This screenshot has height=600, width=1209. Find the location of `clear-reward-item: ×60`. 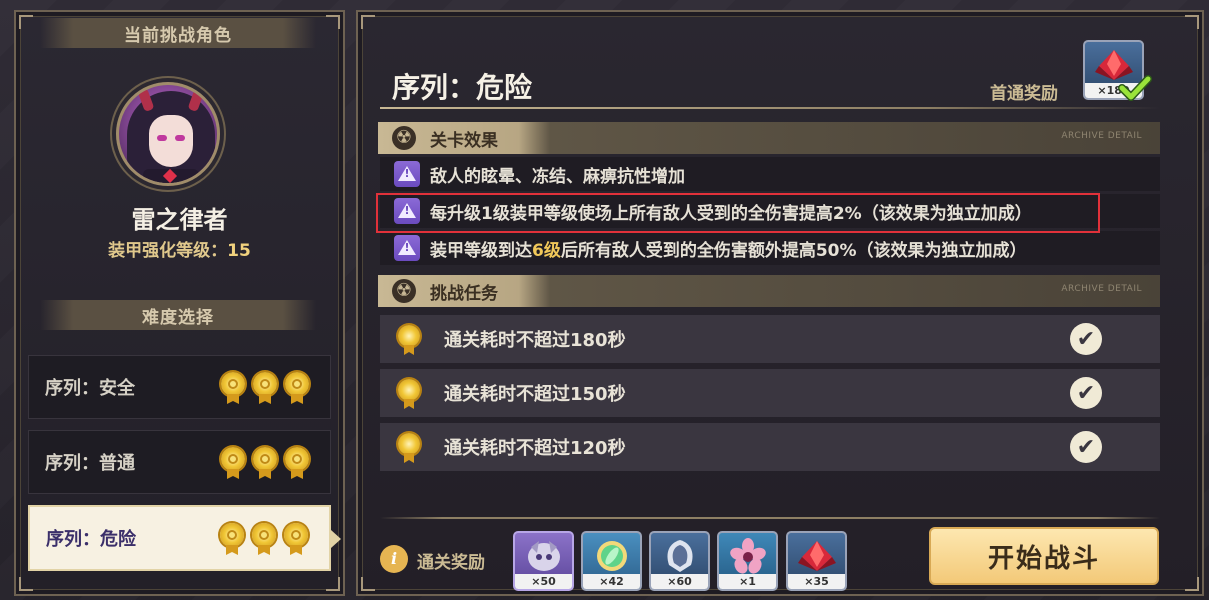

clear-reward-item: ×60 is located at coordinates (679, 561).